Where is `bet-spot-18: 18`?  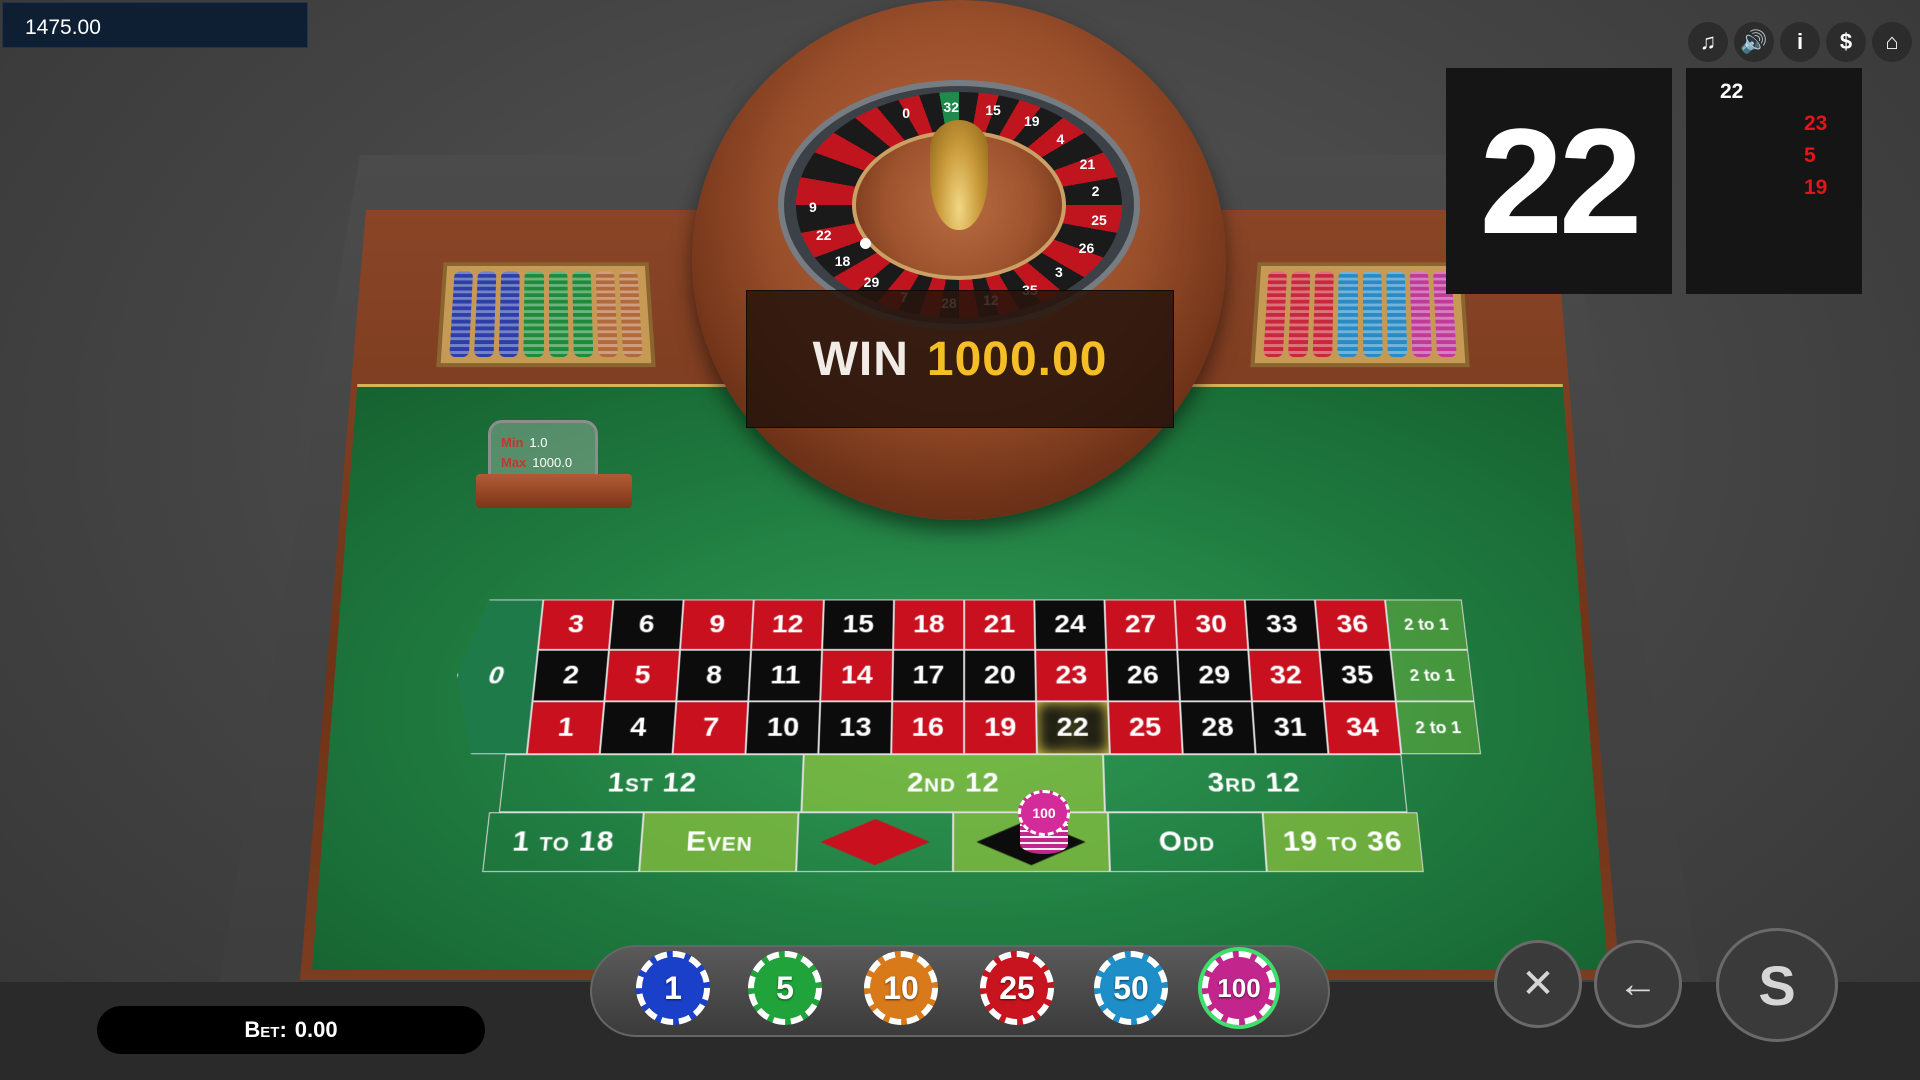
bet-spot-18: 18 is located at coordinates (929, 624).